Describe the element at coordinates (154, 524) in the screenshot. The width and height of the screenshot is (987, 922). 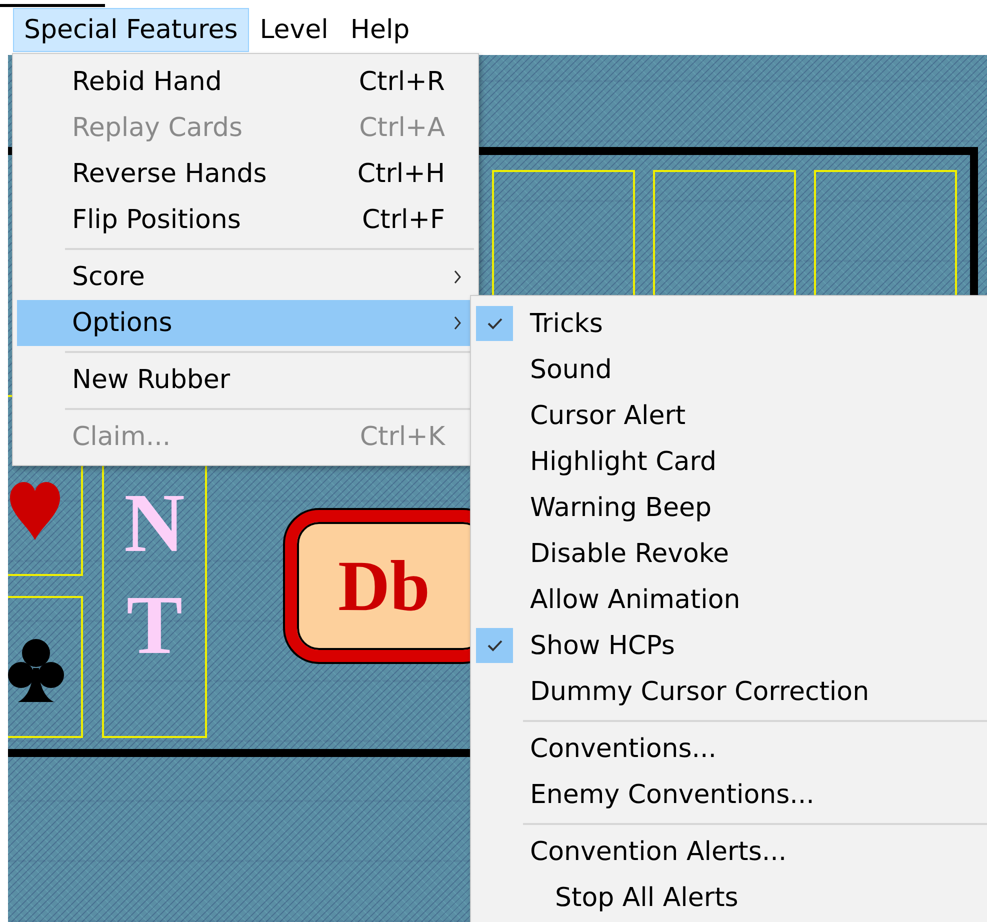
I see `strain-letter: N` at that location.